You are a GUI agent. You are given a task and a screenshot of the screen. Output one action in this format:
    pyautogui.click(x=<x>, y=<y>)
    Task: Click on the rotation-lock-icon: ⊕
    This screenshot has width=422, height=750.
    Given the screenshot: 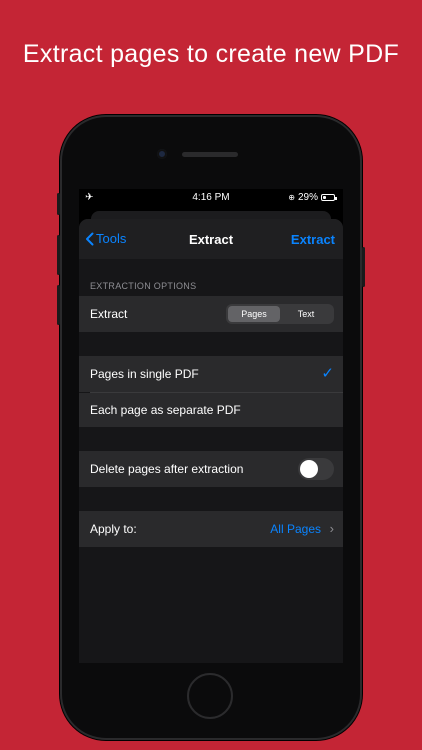 What is the action you would take?
    pyautogui.click(x=291, y=197)
    